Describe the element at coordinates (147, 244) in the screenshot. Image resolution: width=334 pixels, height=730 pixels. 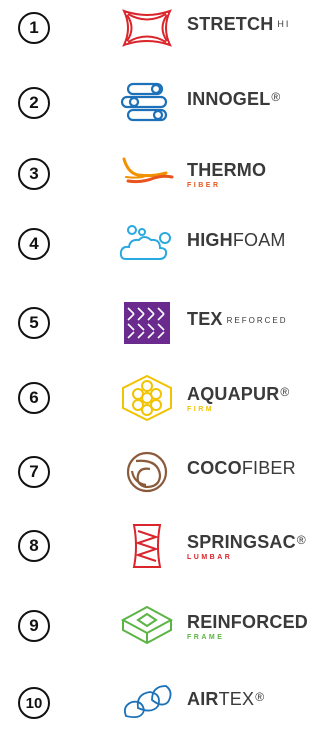
I see `cloud-bubbles-icon` at that location.